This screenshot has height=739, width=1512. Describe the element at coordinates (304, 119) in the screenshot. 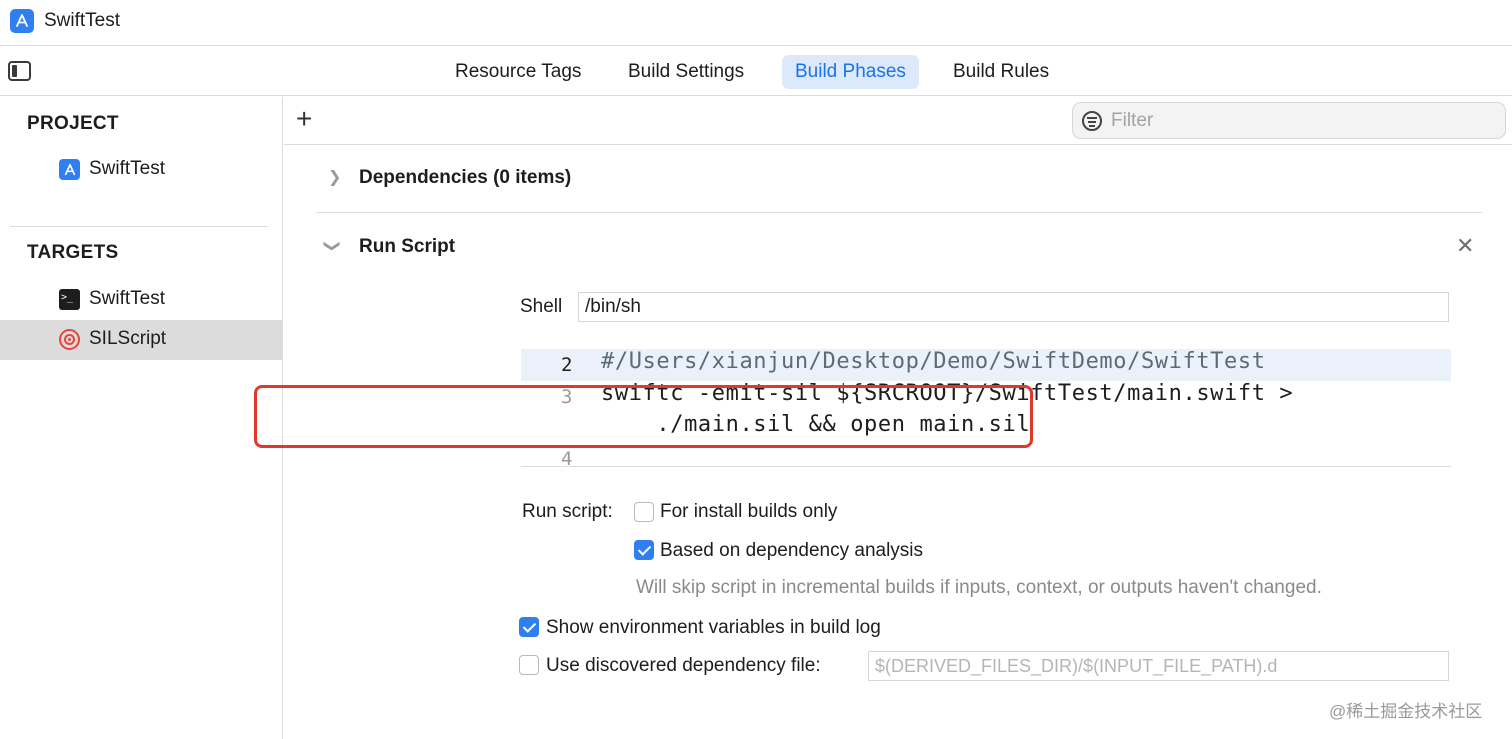

I see `add-phase-button: +` at that location.